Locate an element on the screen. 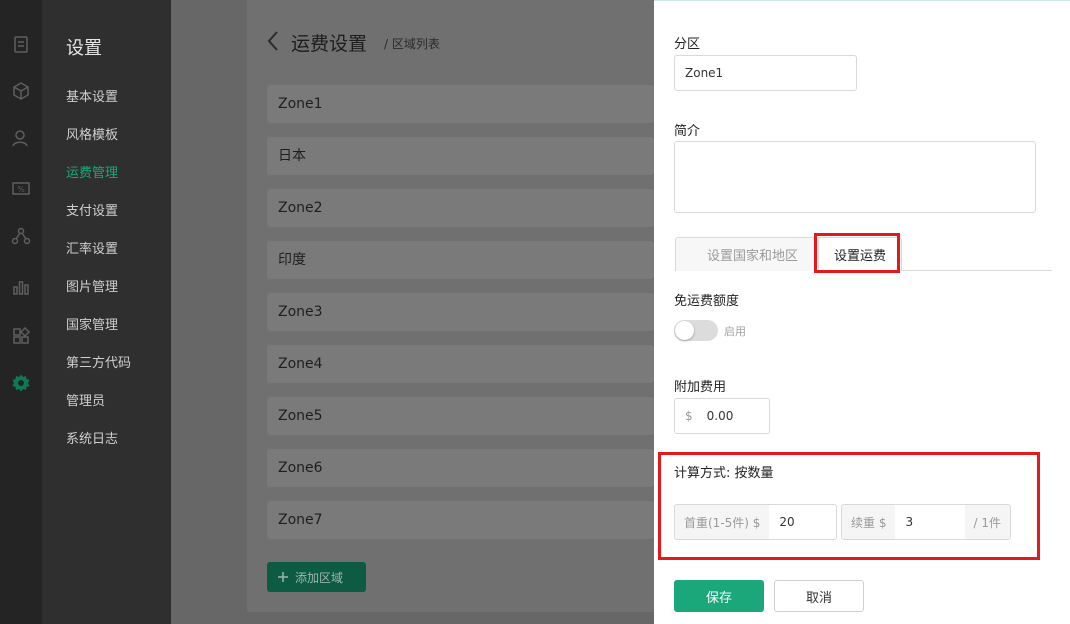 The image size is (1070, 624). calc-method-label: 计算方式: 按数量 is located at coordinates (724, 473).